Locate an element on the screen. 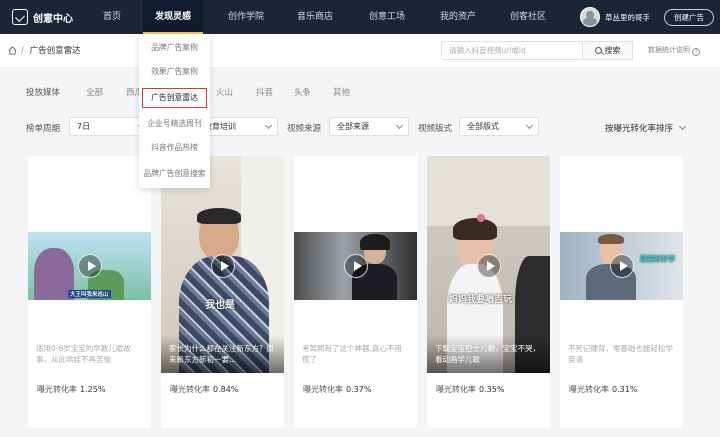  stats-help-link: 数据统计说明 ? is located at coordinates (674, 50).